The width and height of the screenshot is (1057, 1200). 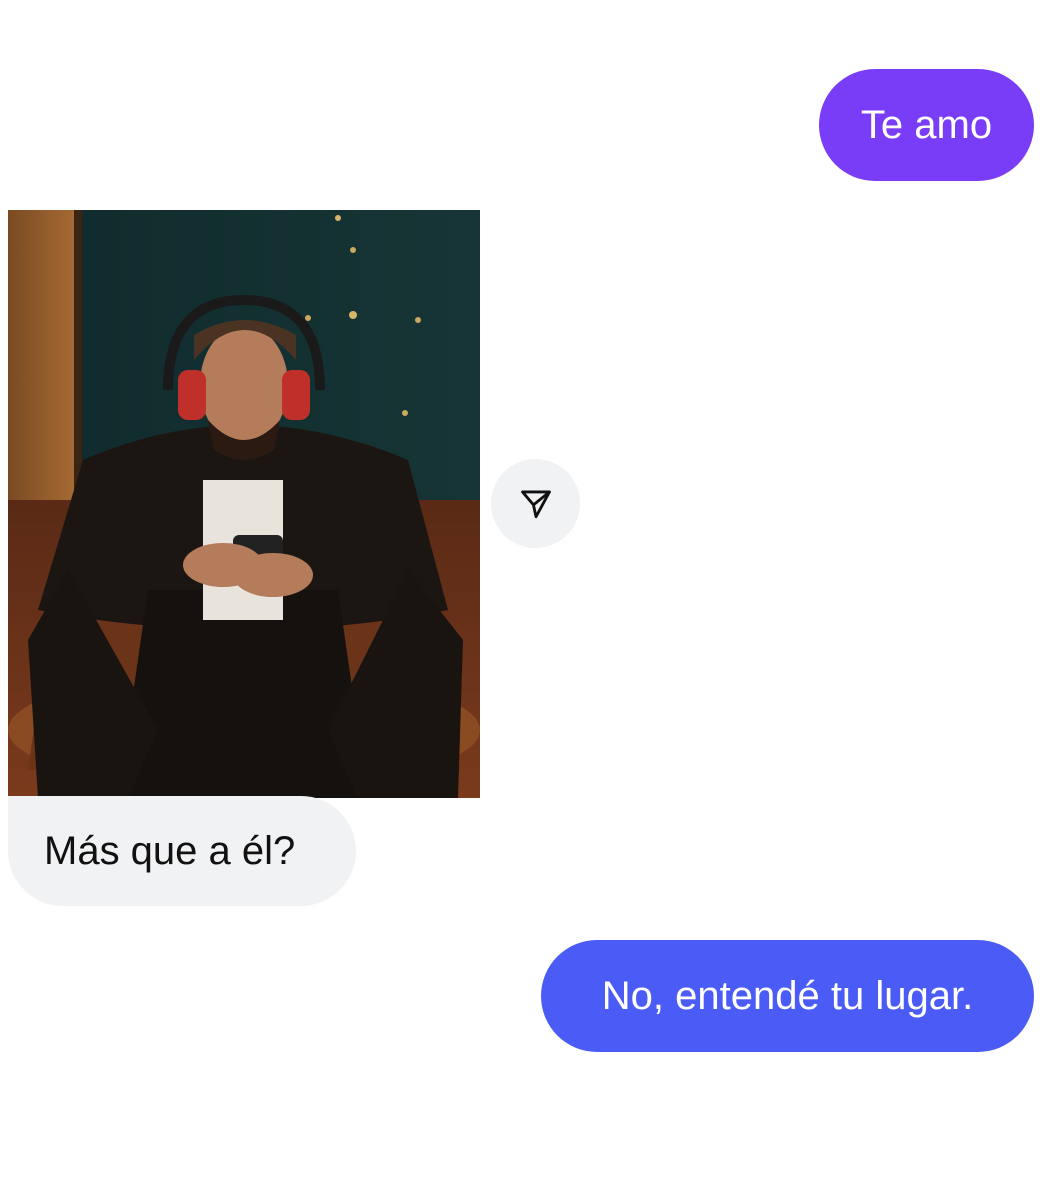 What do you see at coordinates (787, 996) in the screenshot?
I see `outgoing-message-bubble: No, entendé tu lugar.` at bounding box center [787, 996].